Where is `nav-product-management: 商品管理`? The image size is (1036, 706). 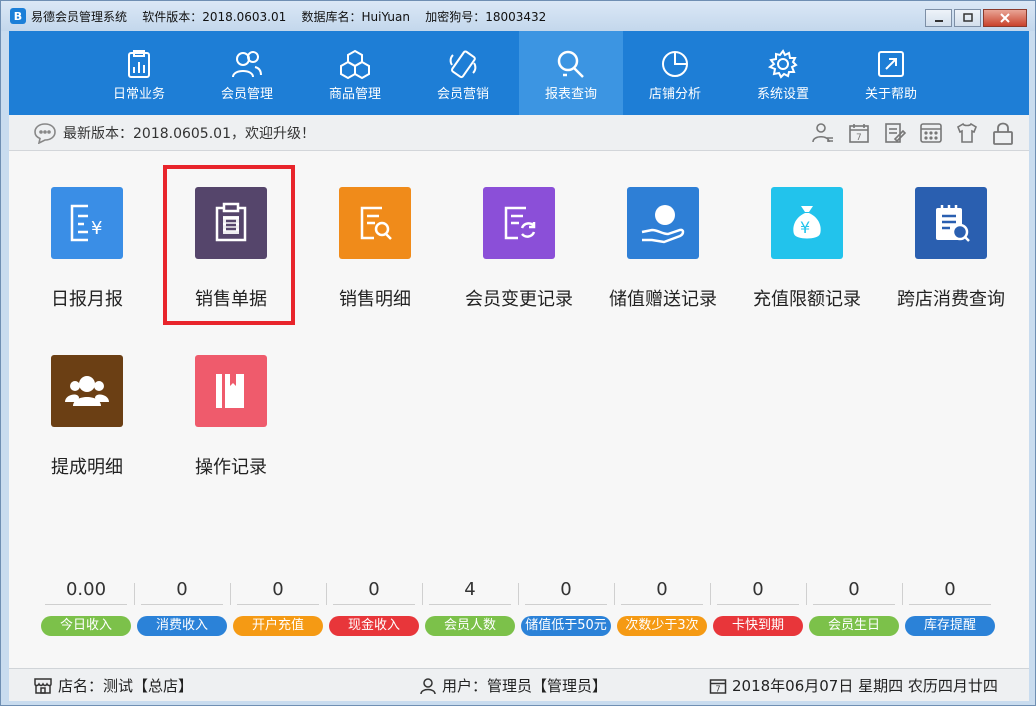 nav-product-management: 商品管理 is located at coordinates (355, 73).